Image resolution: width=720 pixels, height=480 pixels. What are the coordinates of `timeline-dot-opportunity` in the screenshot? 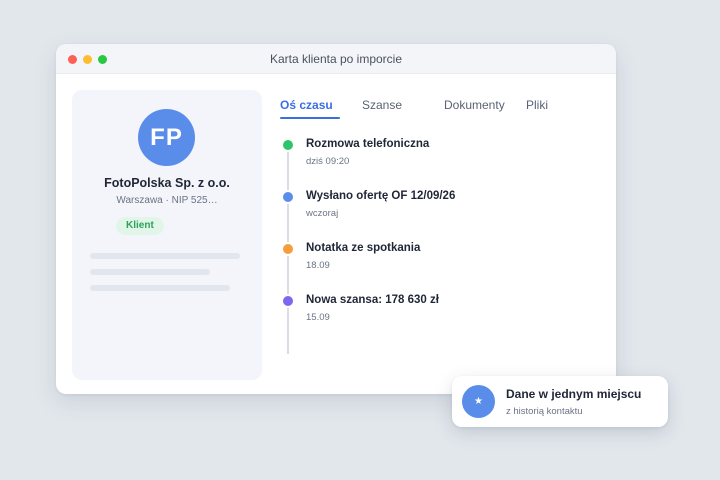 It's located at (288, 301).